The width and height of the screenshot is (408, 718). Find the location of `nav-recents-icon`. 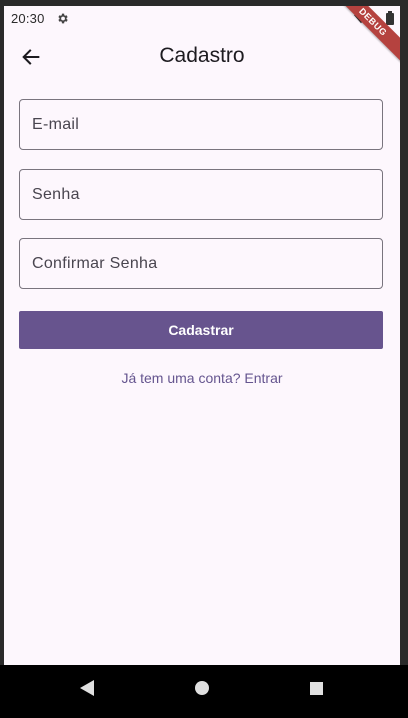

nav-recents-icon is located at coordinates (316, 688).